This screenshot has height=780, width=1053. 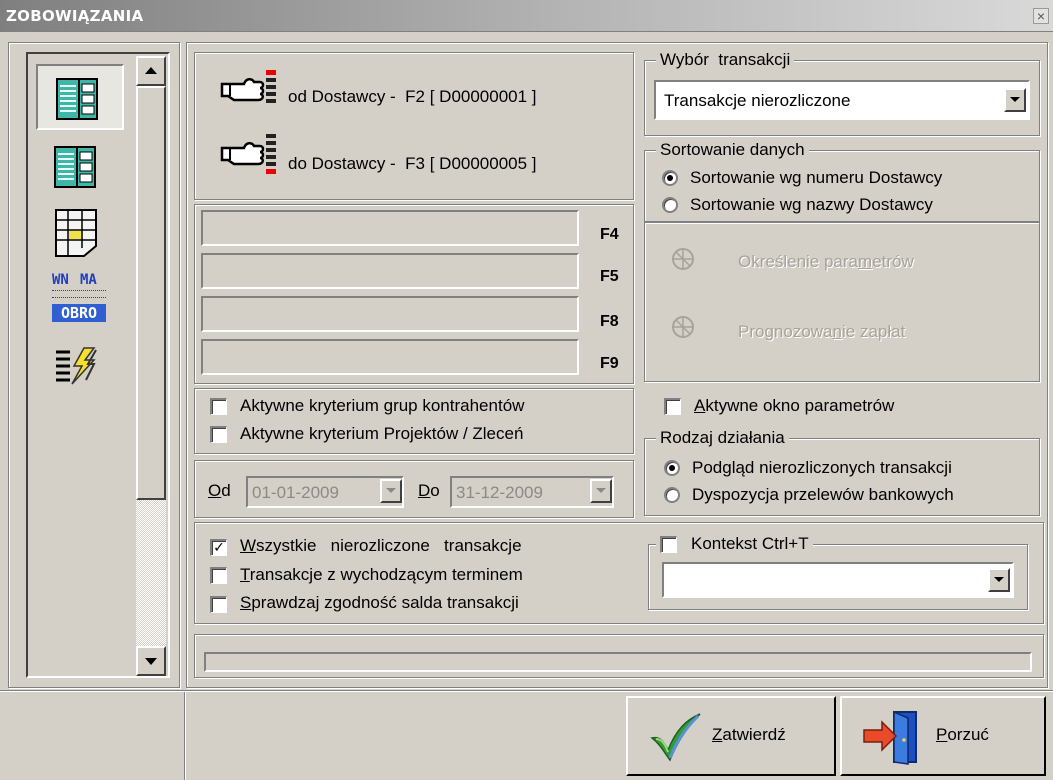 I want to click on document-table-icon, so click(x=76, y=235).